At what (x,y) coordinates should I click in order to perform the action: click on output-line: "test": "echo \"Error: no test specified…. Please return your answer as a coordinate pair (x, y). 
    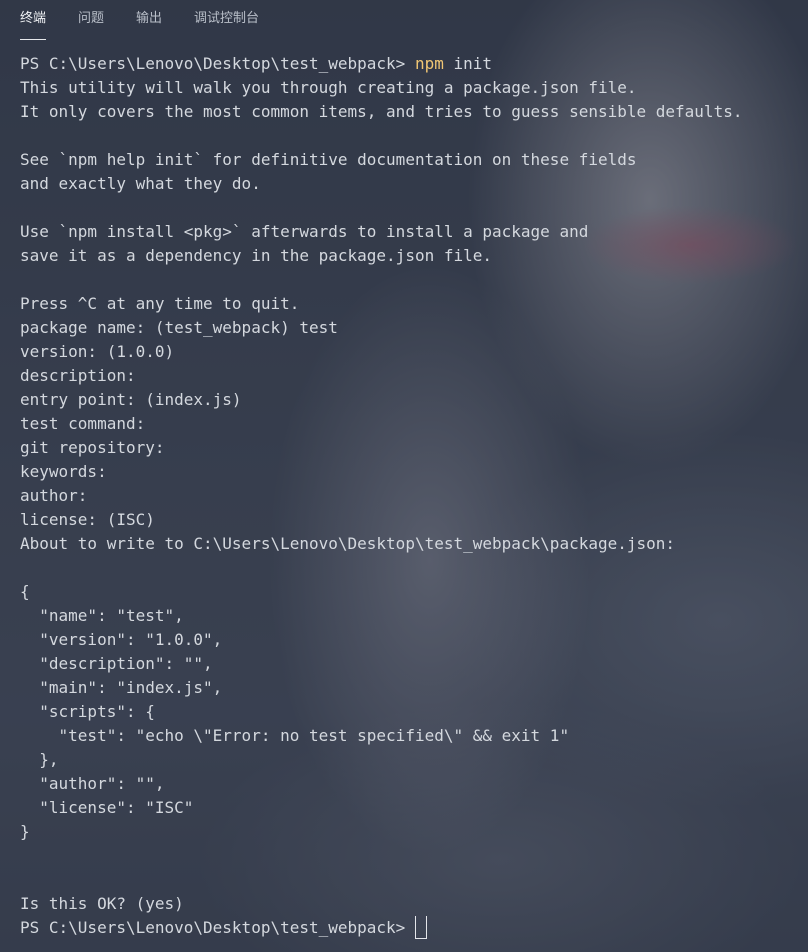
    Looking at the image, I should click on (295, 735).